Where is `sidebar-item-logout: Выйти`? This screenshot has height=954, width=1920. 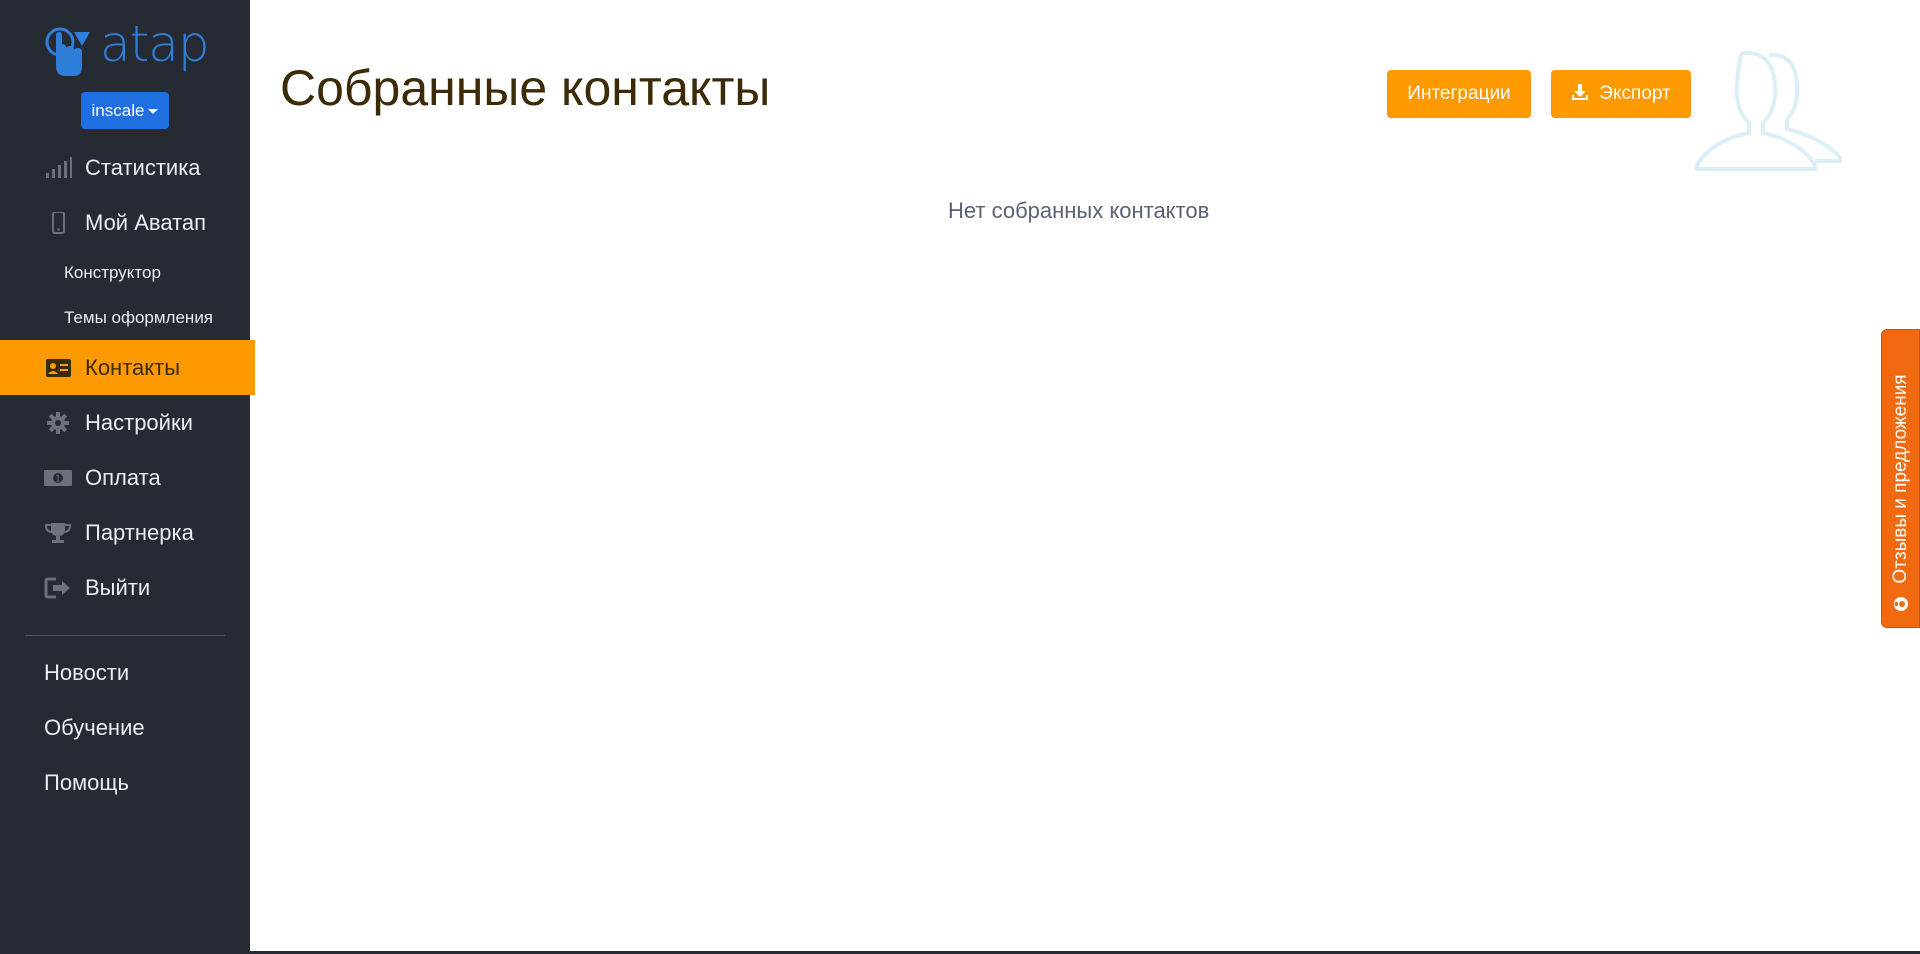 sidebar-item-logout: Выйти is located at coordinates (125, 587).